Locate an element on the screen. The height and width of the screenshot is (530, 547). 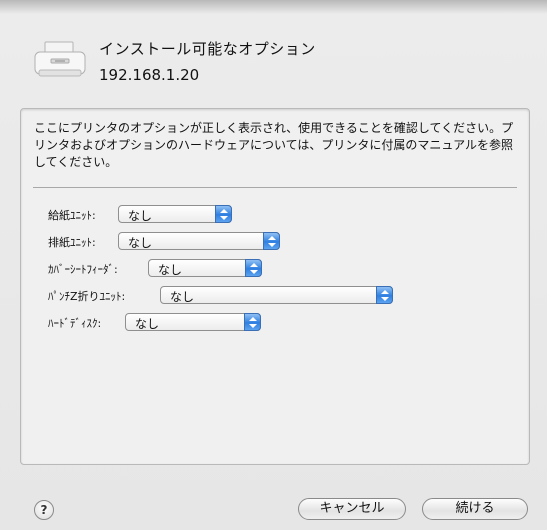
option-label: ﾊﾟﾝﾁZ折りﾕﾆｯﾄ: is located at coordinates (87, 296).